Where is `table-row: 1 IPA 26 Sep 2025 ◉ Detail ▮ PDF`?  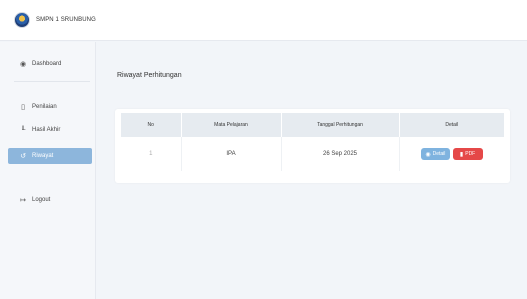 table-row: 1 IPA 26 Sep 2025 ◉ Detail ▮ PDF is located at coordinates (312, 154).